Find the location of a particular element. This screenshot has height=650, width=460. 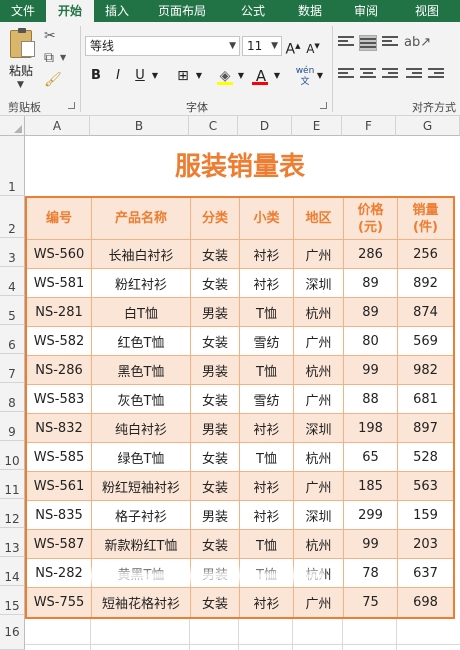

cell-id: WS-582 is located at coordinates (59, 341).